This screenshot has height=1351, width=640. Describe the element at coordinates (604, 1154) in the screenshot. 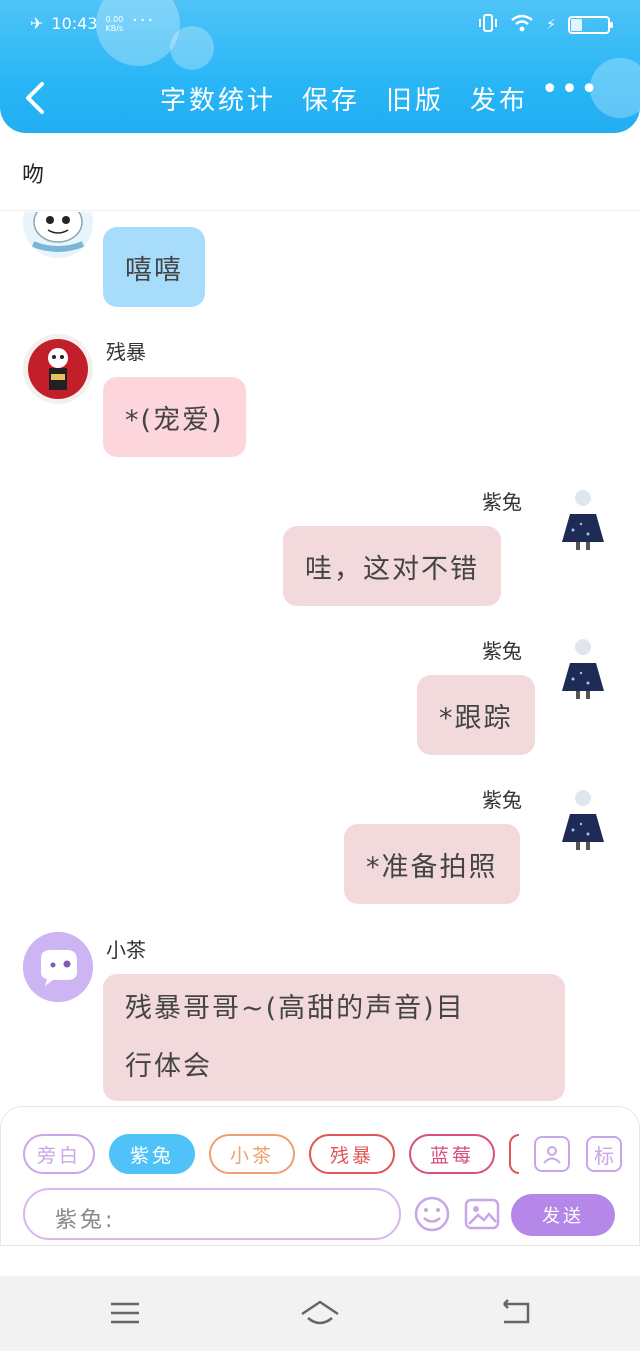

I see `label-icon: 标` at that location.